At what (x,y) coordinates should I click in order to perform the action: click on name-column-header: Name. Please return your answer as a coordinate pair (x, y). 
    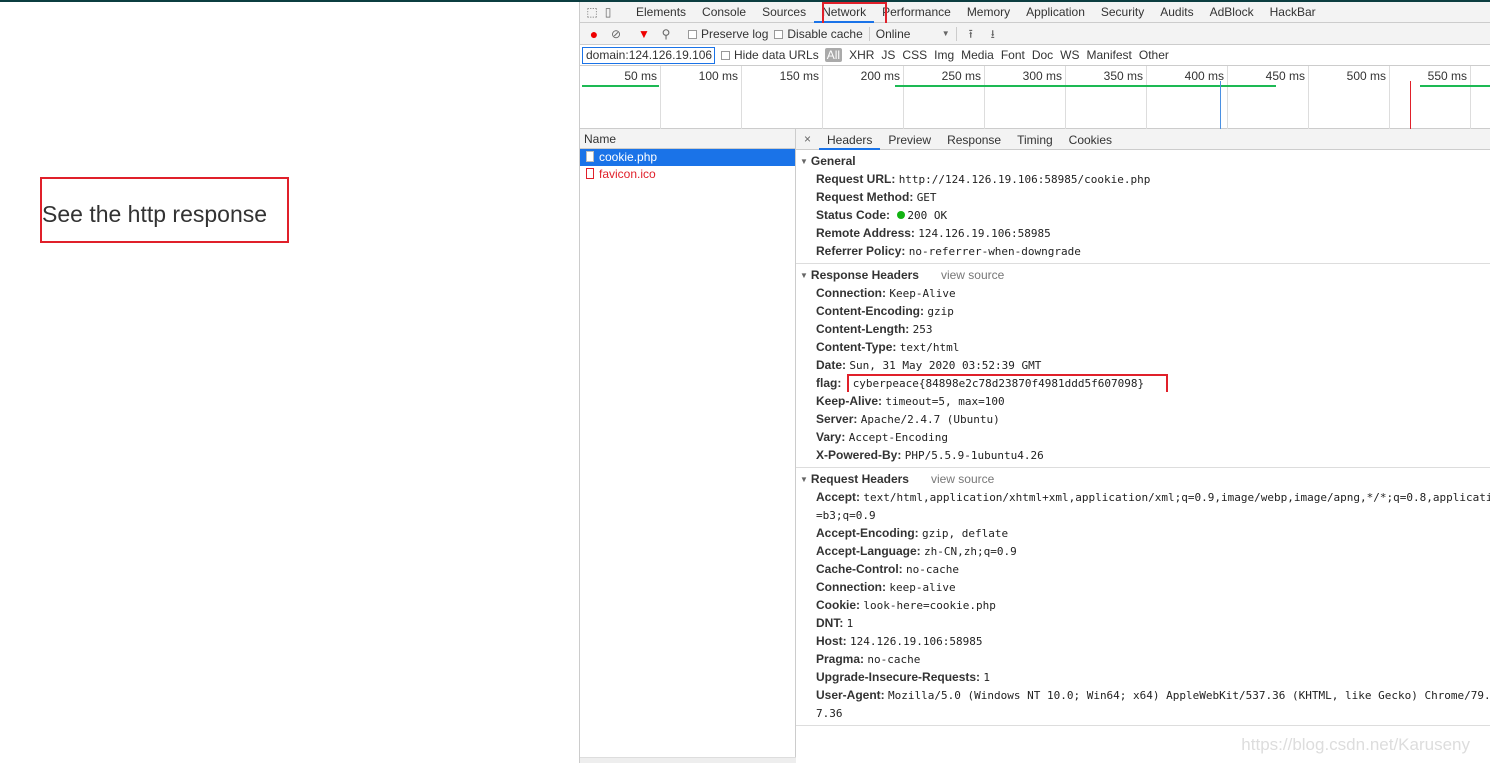
    Looking at the image, I should click on (687, 139).